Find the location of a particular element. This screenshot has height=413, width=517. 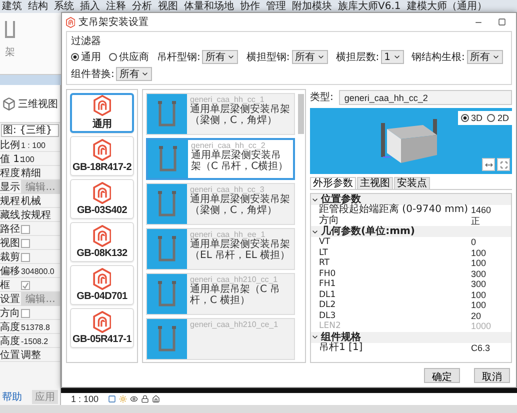

radio-button: 3D is located at coordinates (471, 118).